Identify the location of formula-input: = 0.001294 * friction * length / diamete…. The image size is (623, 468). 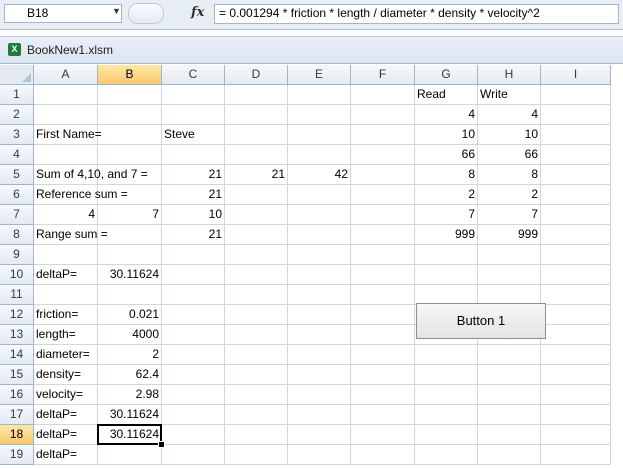
(416, 14).